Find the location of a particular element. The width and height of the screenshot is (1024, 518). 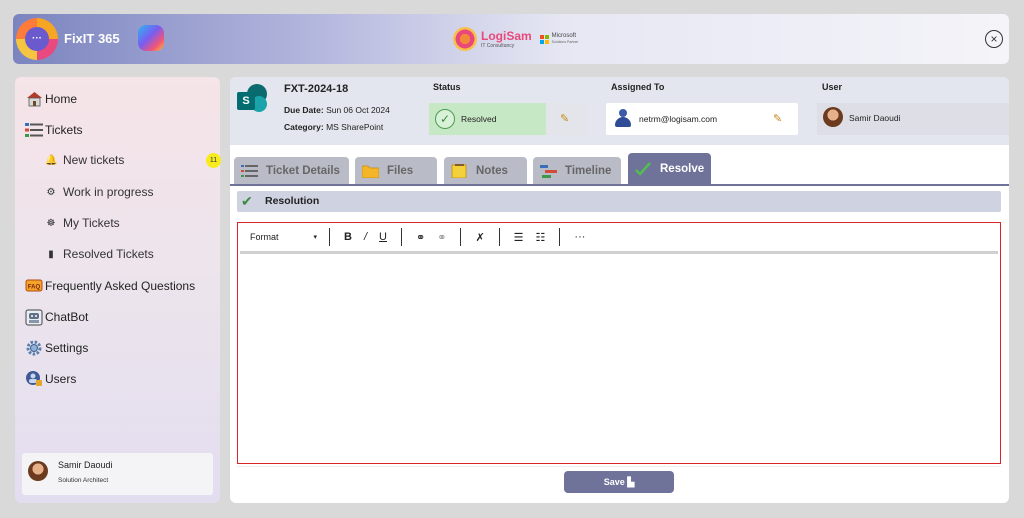

folder-icon is located at coordinates (370, 171).